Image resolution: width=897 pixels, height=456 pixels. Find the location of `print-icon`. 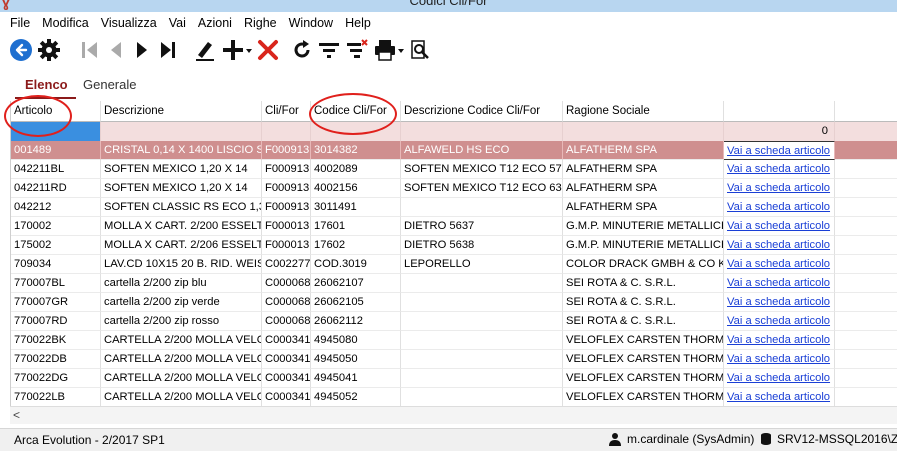

print-icon is located at coordinates (385, 50).